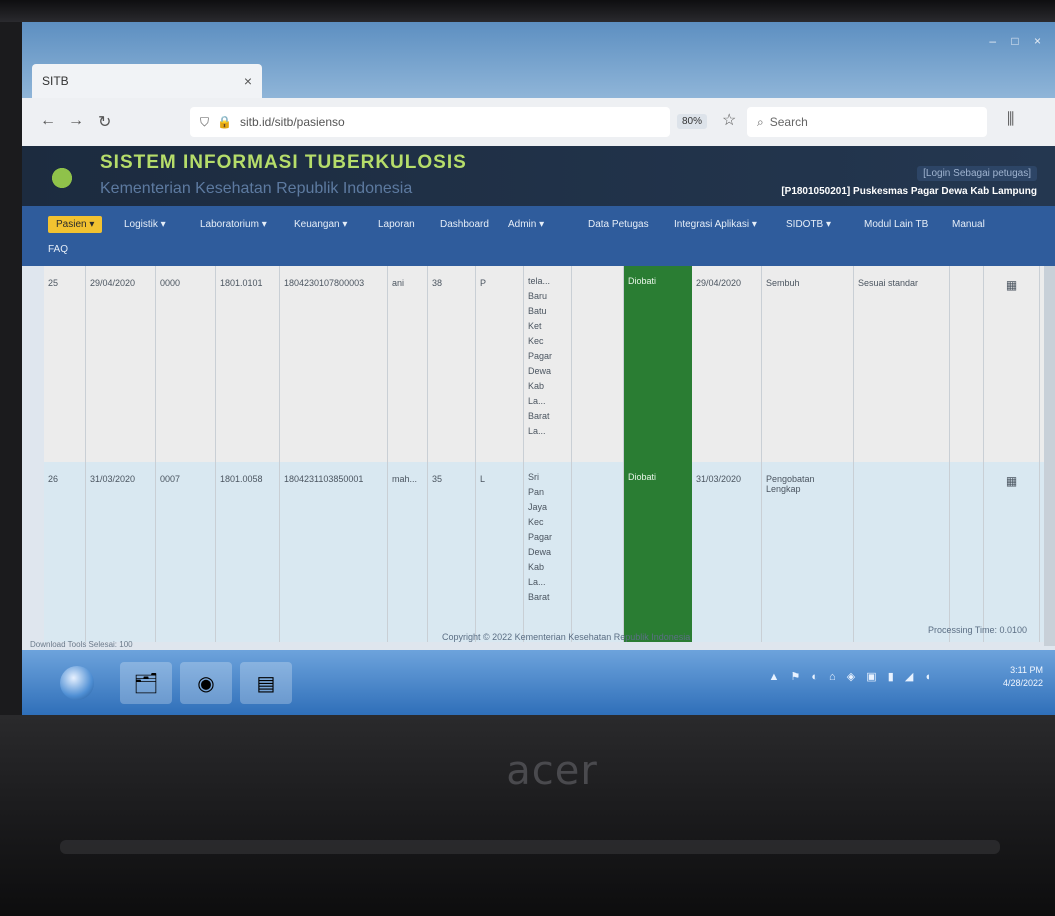 This screenshot has height=916, width=1055. Describe the element at coordinates (500, 552) in the screenshot. I see `cell-sex: L` at that location.